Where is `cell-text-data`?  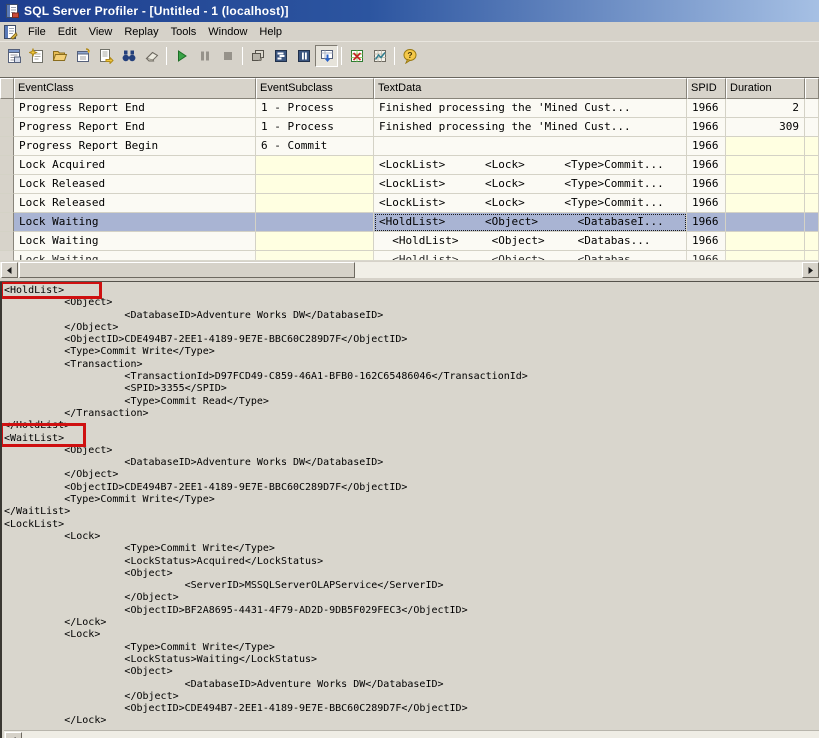
cell-text-data is located at coordinates (530, 146).